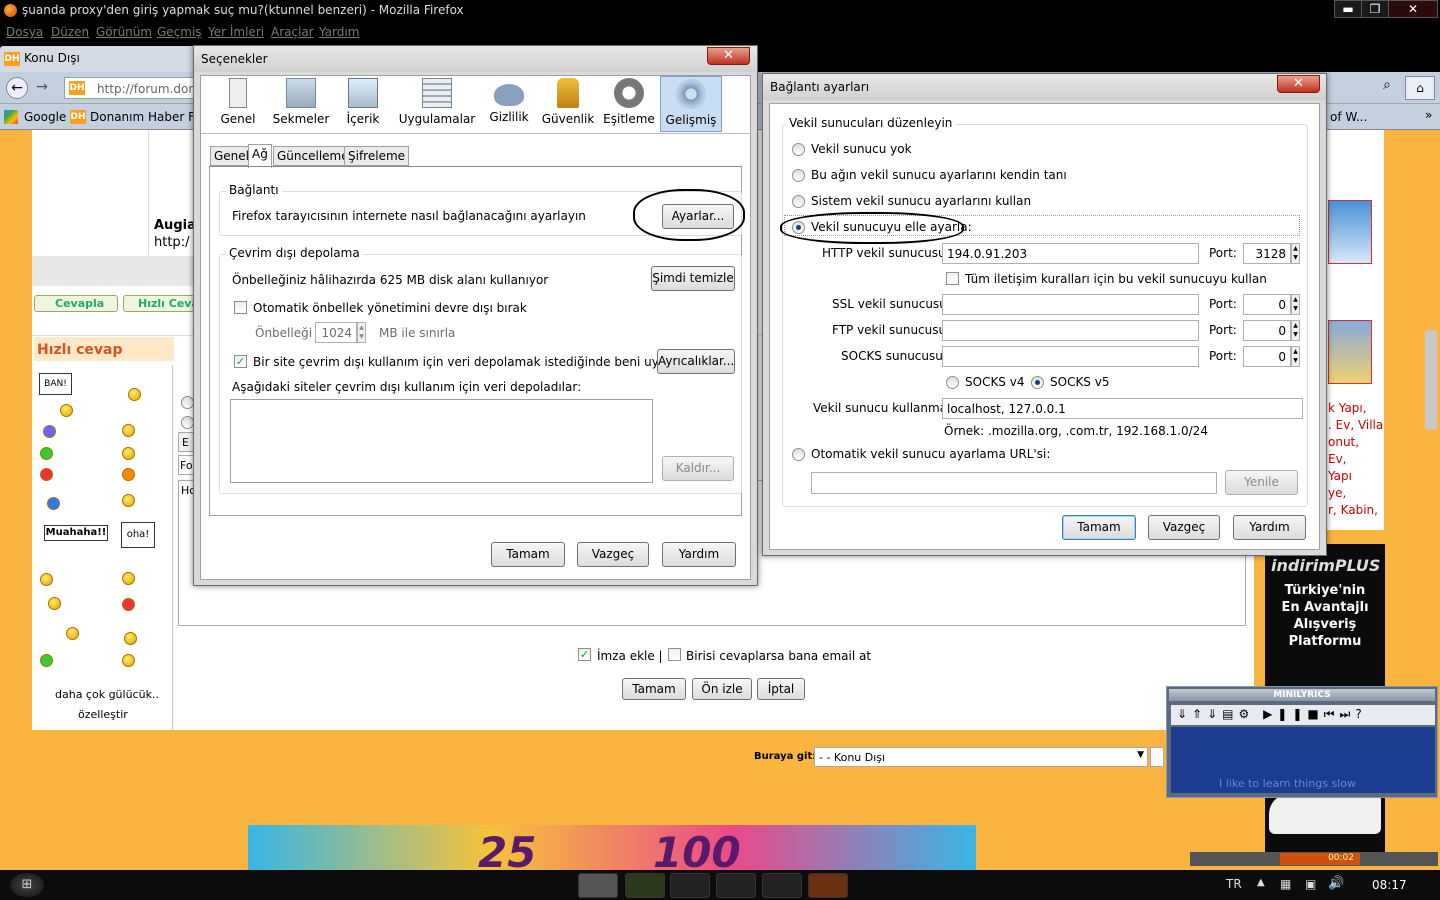 This screenshot has height=900, width=1440. I want to click on socks-port-spinner: ▲ ▼, so click(1295, 356).